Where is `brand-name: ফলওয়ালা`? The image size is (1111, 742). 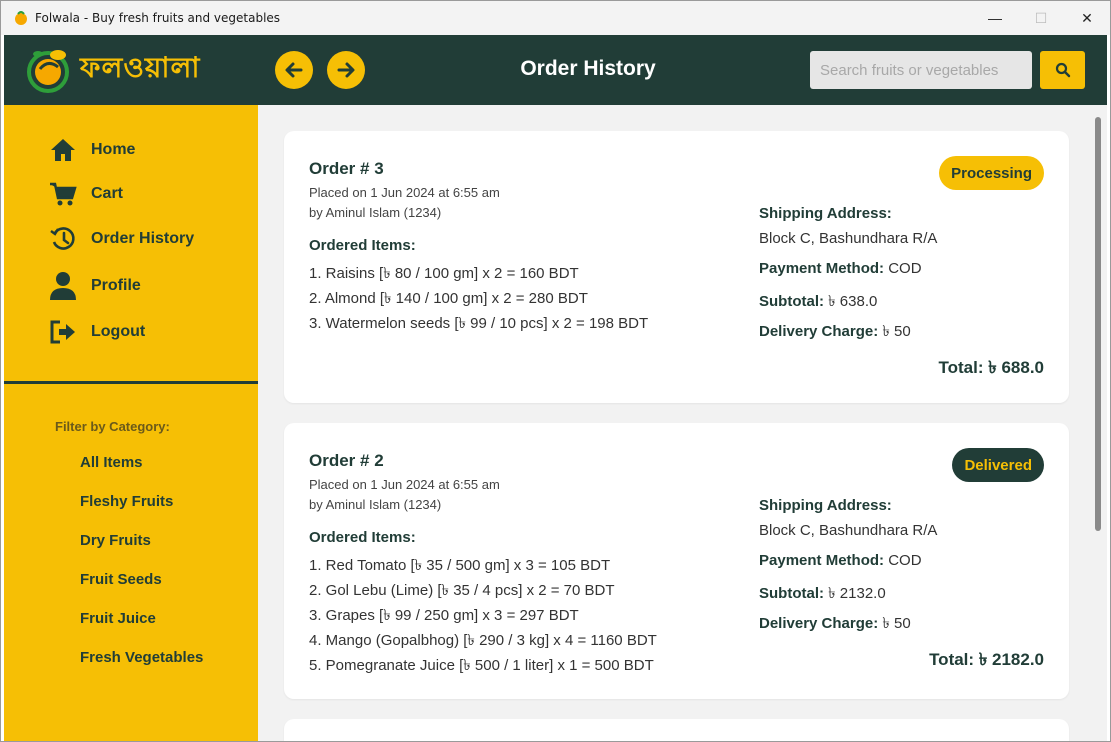
brand-name: ফলওয়ালা is located at coordinates (140, 67).